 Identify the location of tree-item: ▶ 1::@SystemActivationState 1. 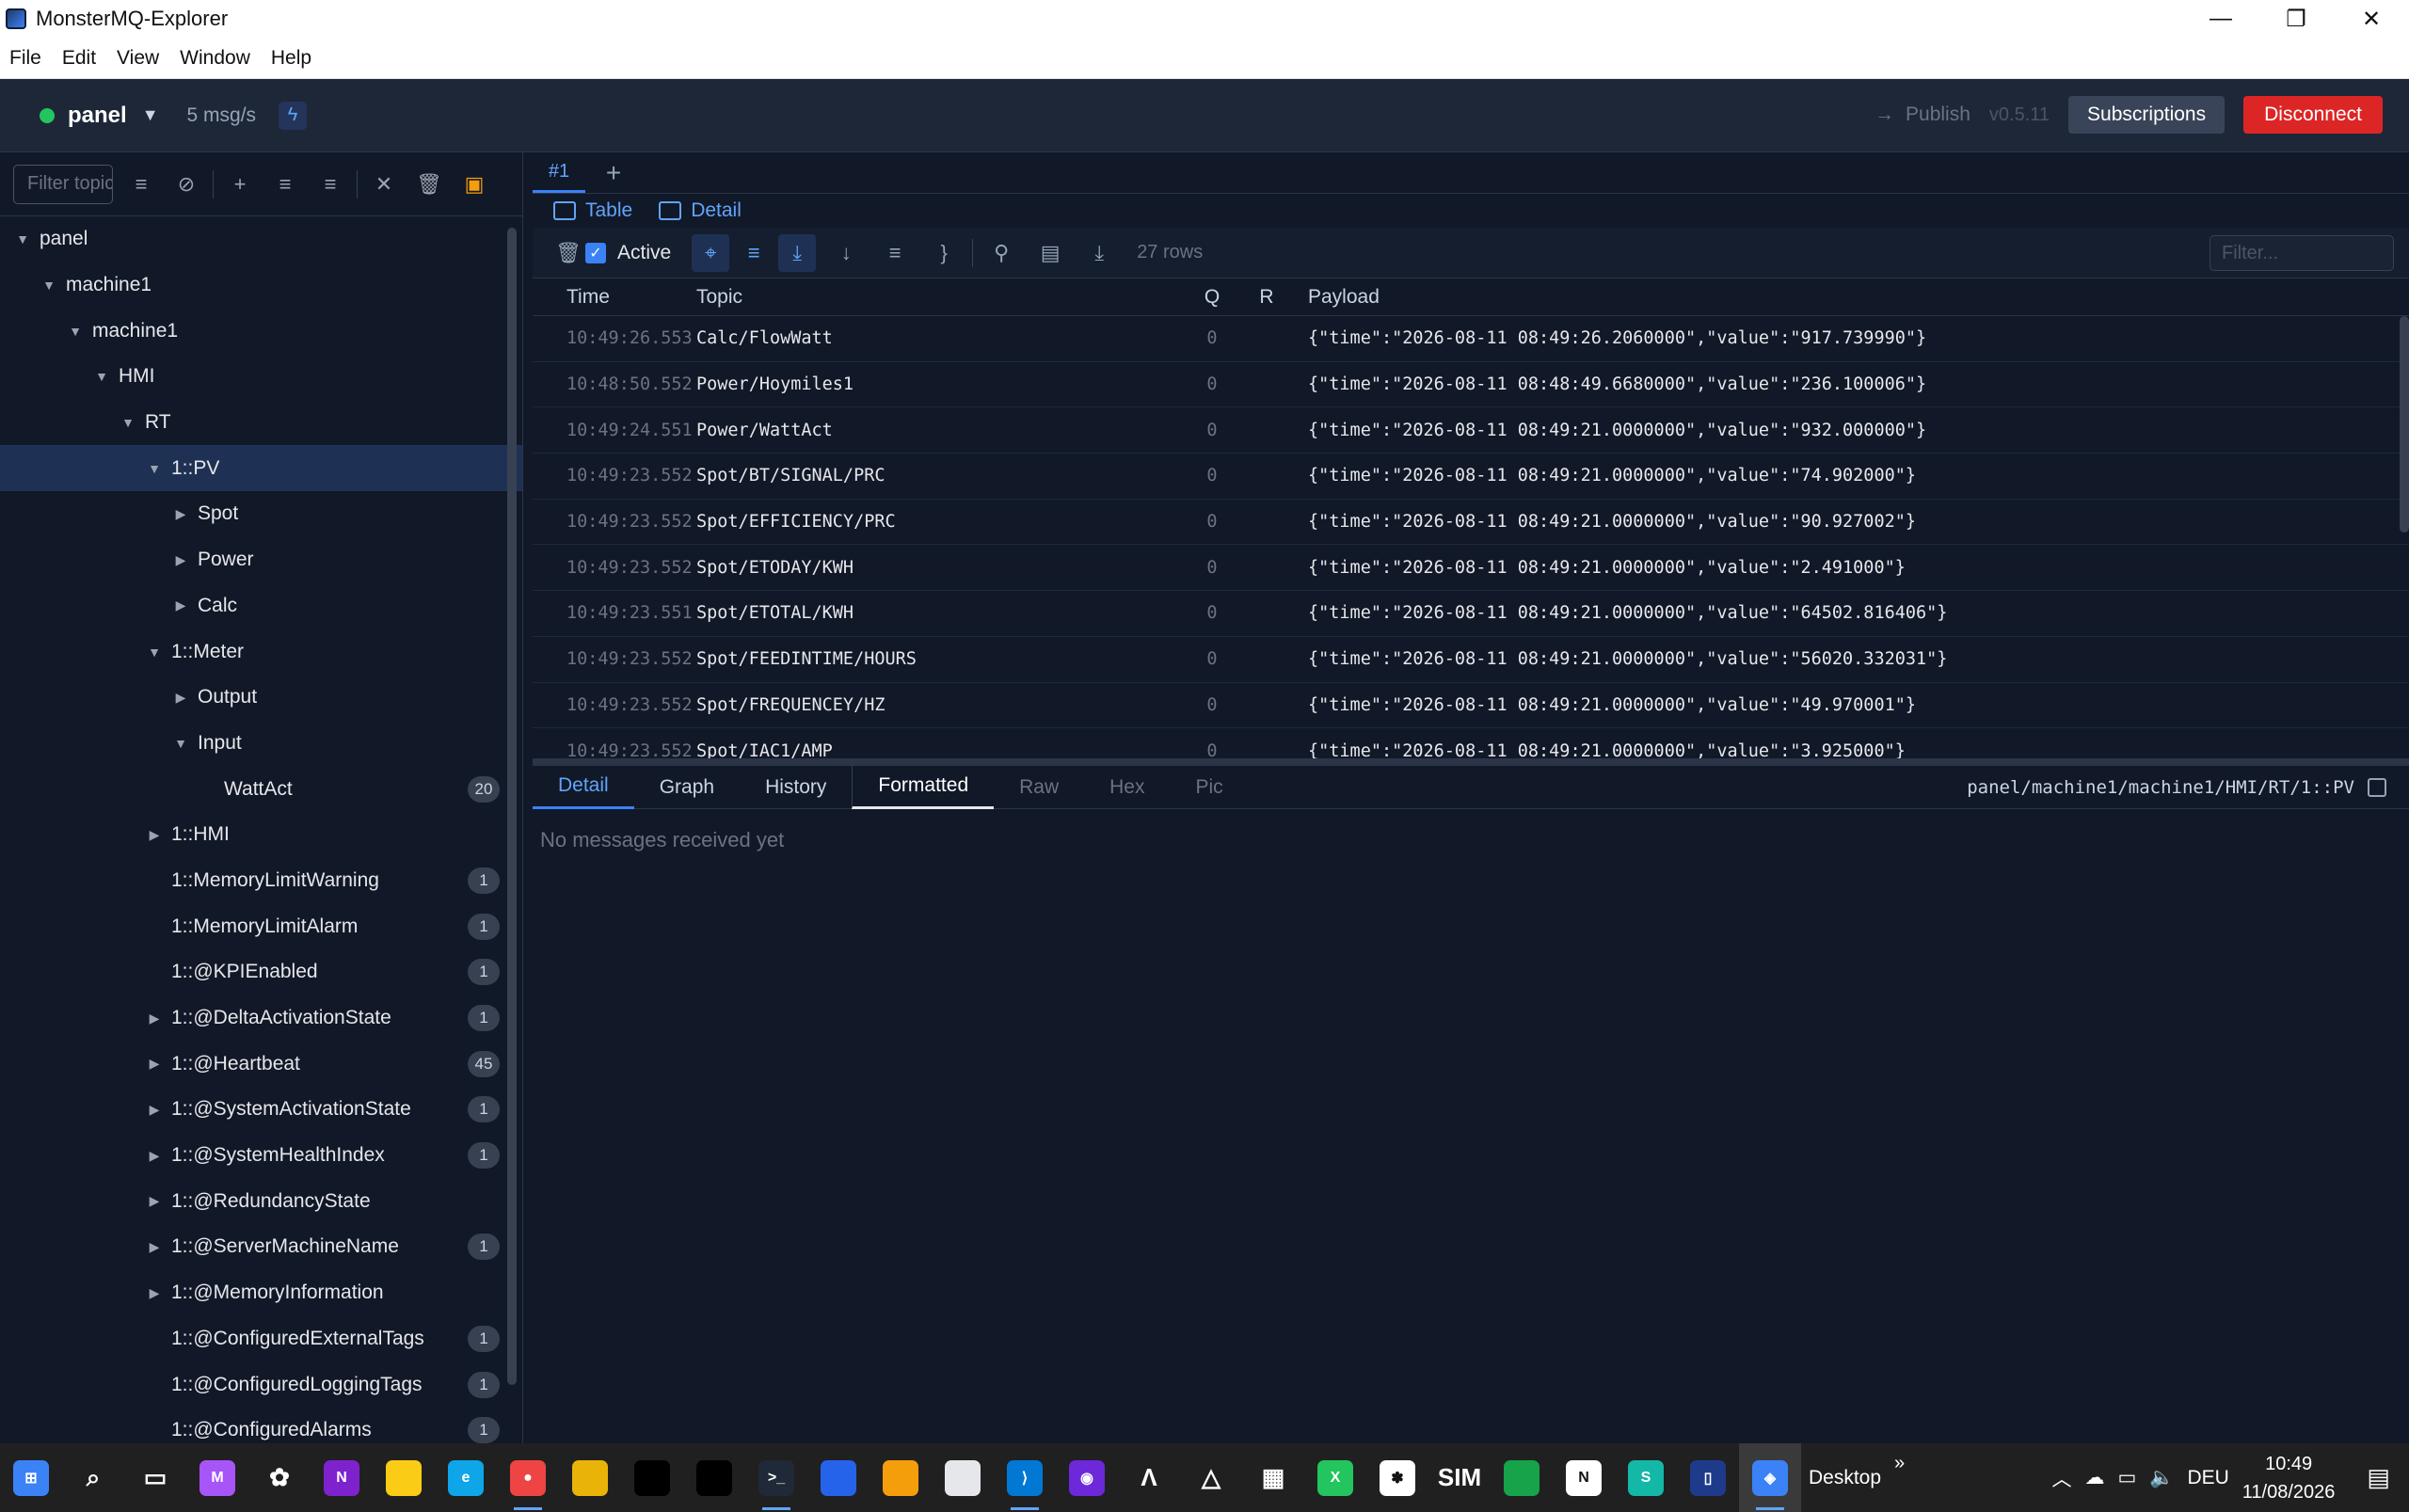
(261, 1110).